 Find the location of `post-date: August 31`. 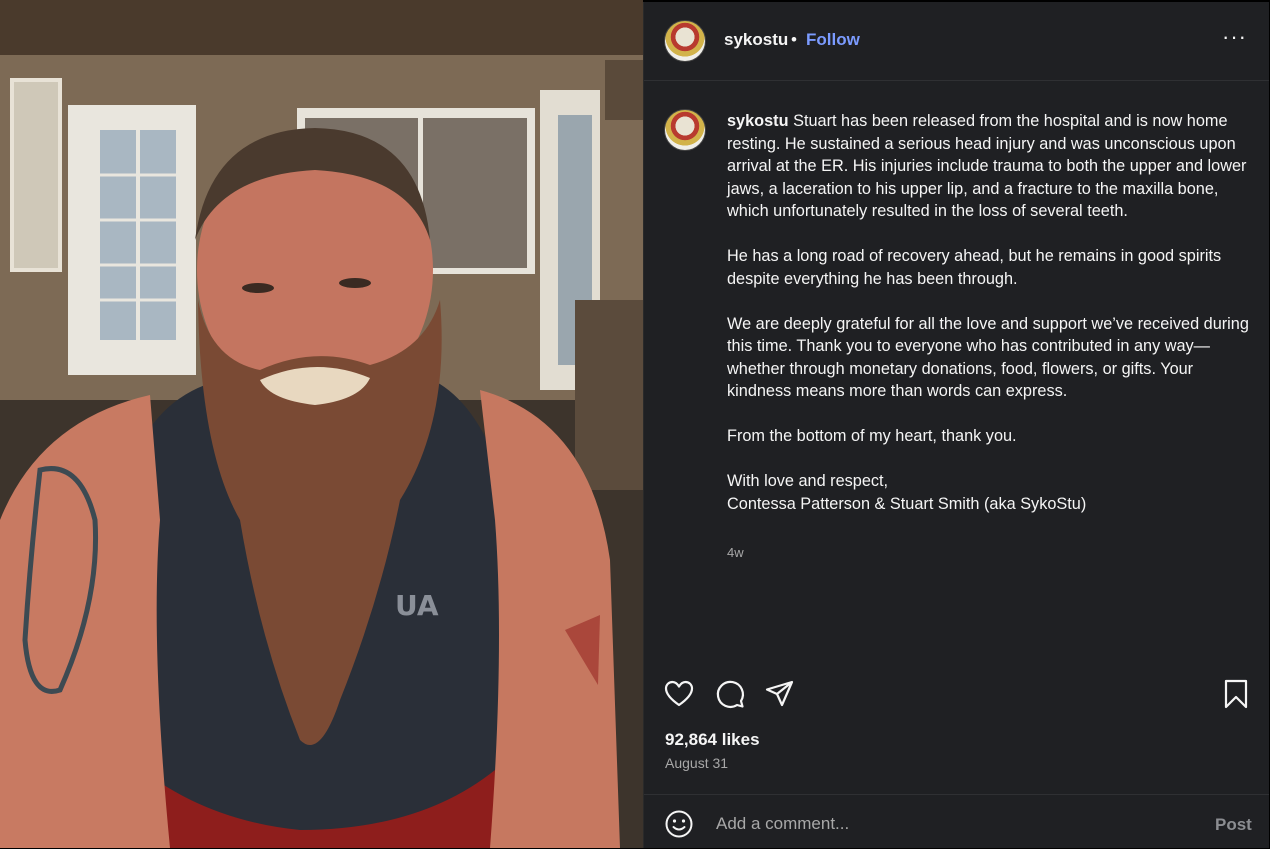

post-date: August 31 is located at coordinates (697, 763).